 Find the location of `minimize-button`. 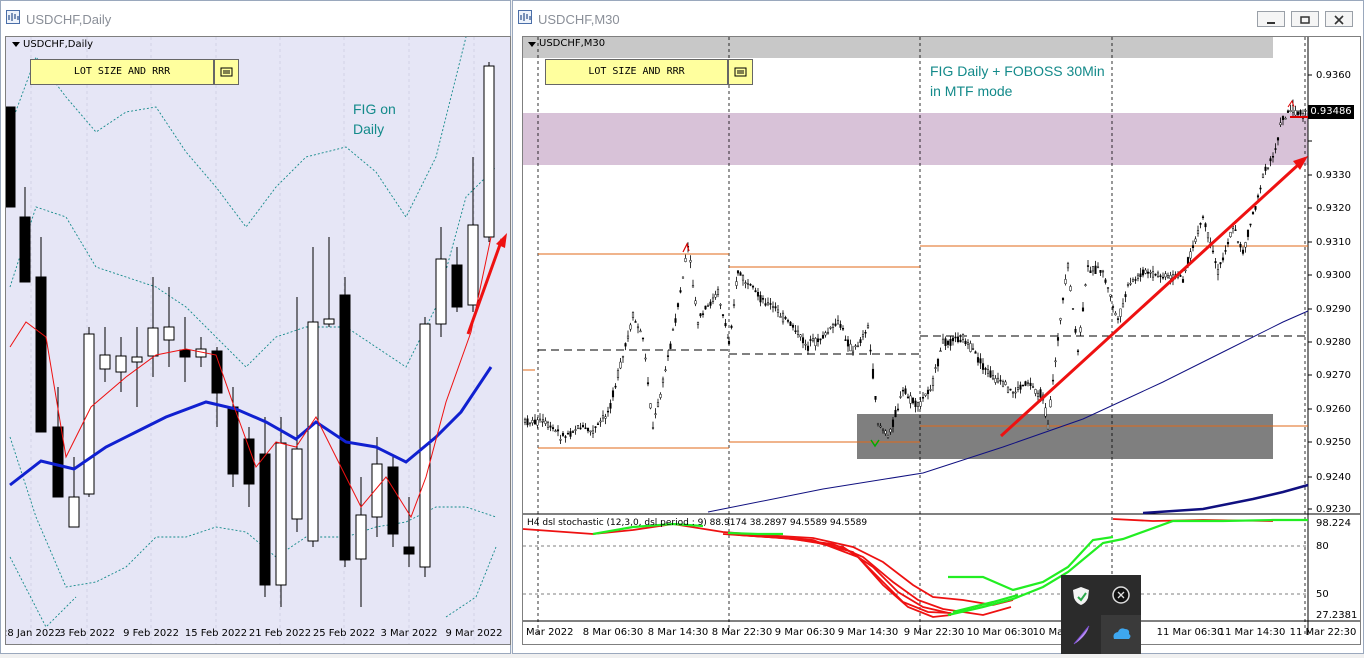

minimize-button is located at coordinates (1271, 19).